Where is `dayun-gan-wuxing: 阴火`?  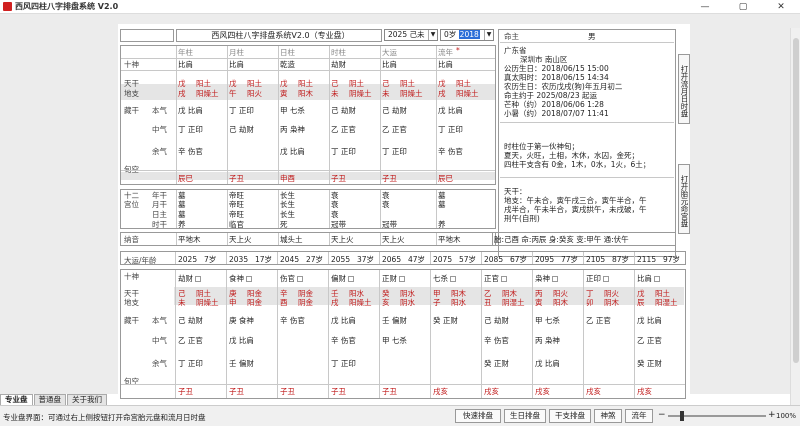 dayun-gan-wuxing: 阴火 is located at coordinates (611, 293).